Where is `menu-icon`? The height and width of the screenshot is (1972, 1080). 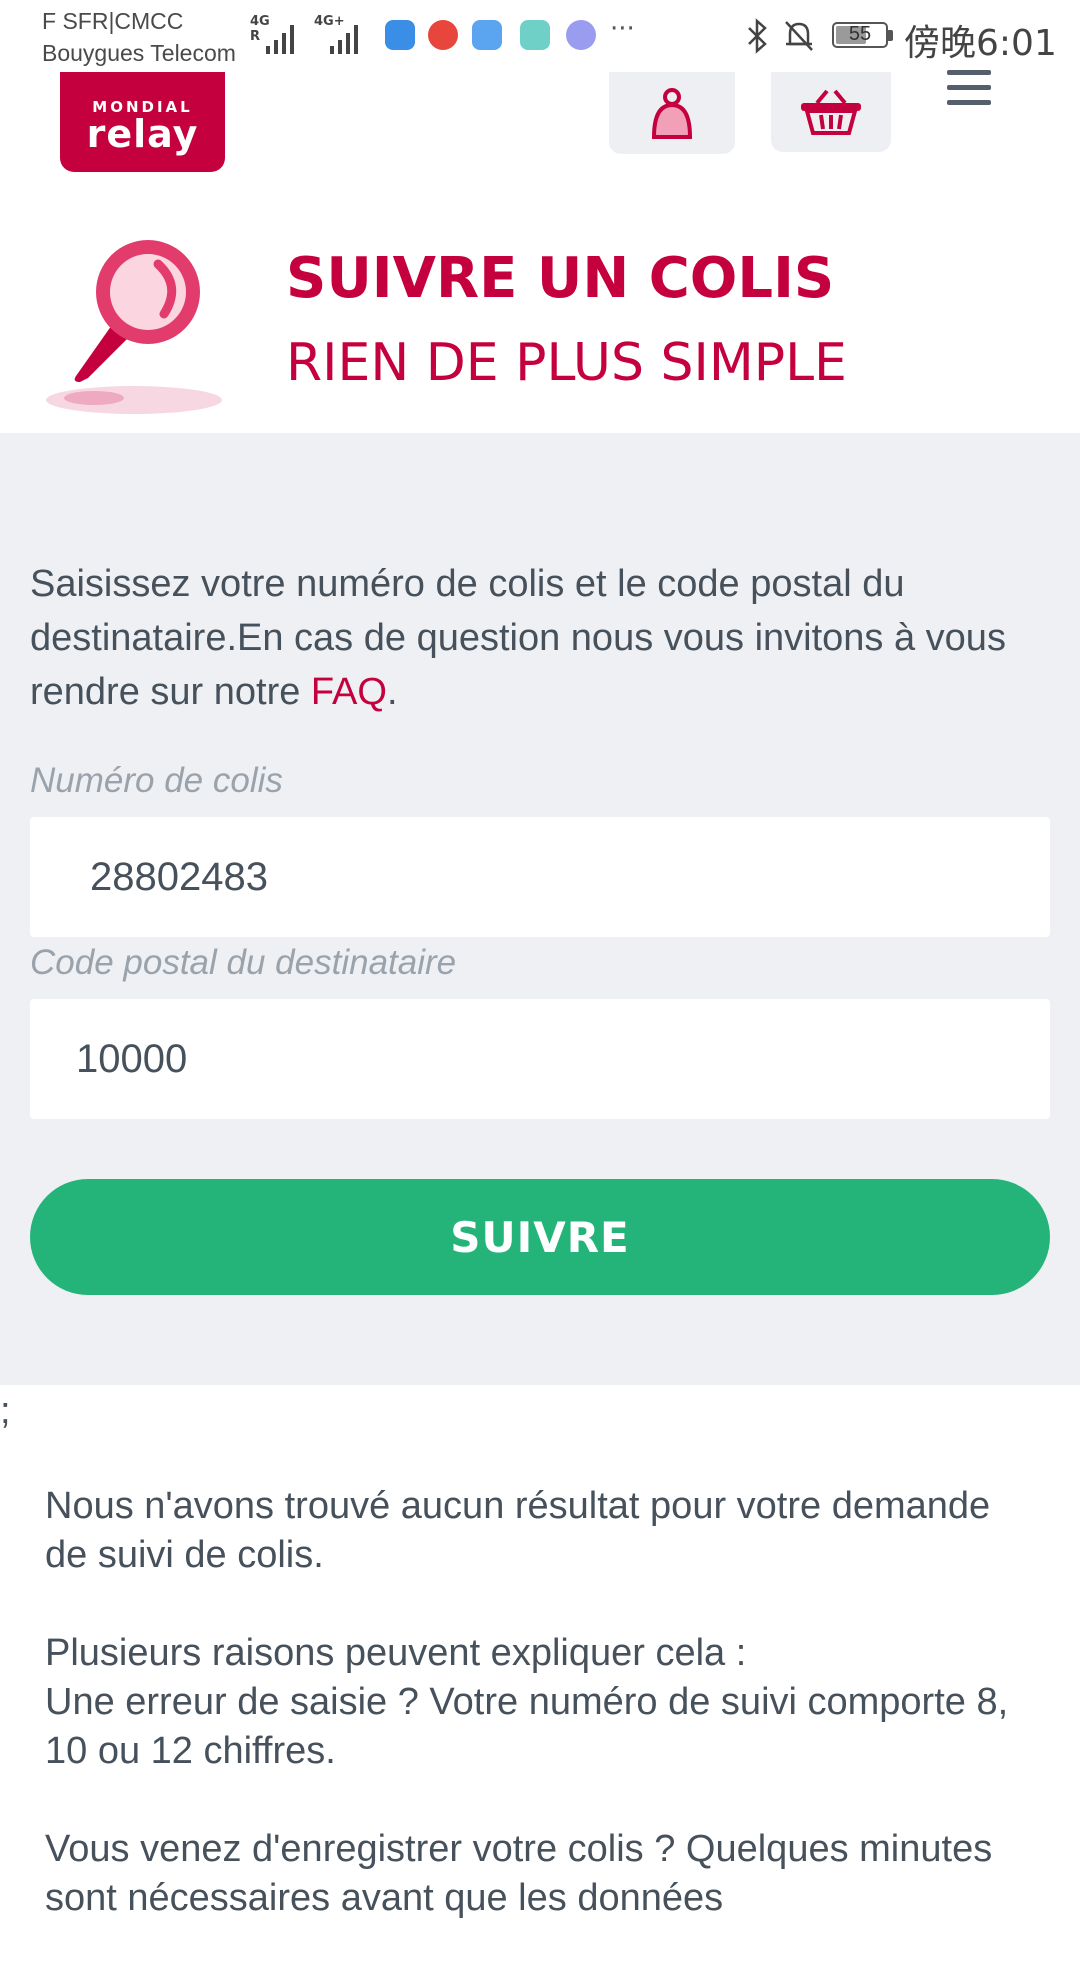
menu-icon is located at coordinates (969, 72).